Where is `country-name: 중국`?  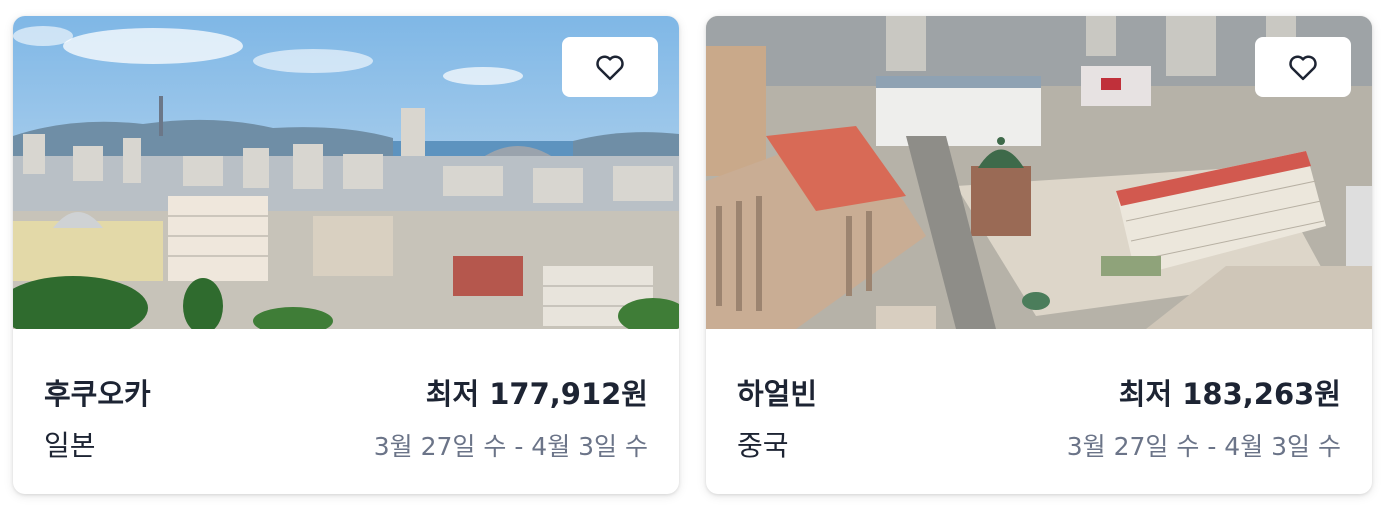
country-name: 중국 is located at coordinates (763, 445).